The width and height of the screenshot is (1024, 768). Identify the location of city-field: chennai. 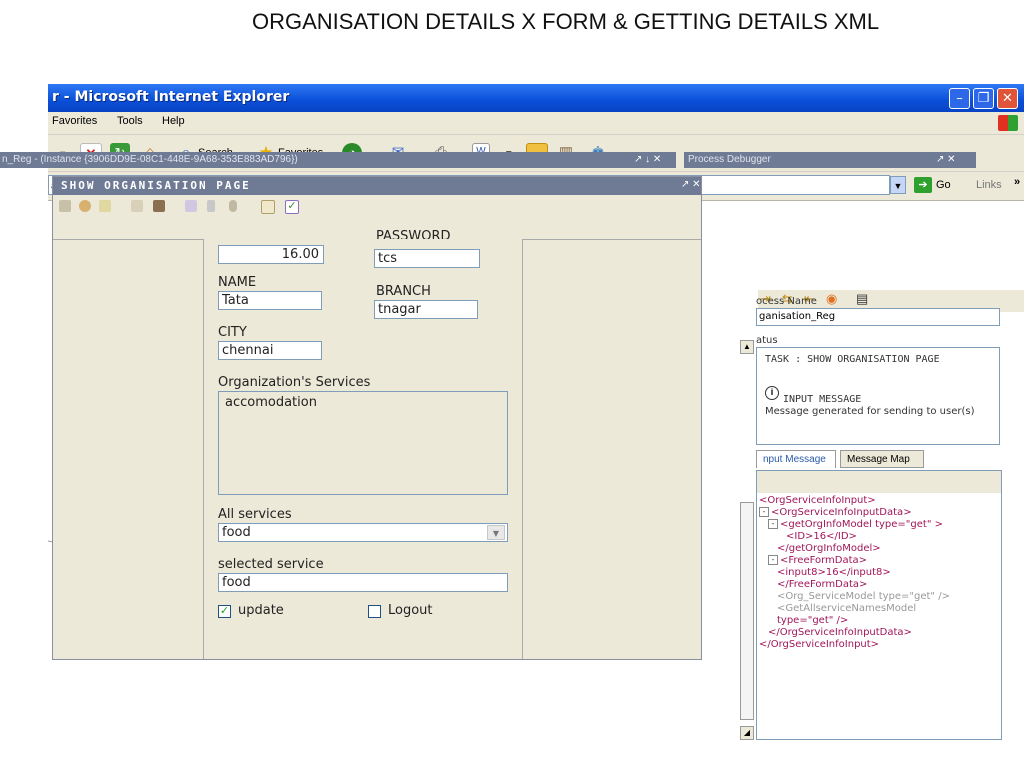
(270, 350).